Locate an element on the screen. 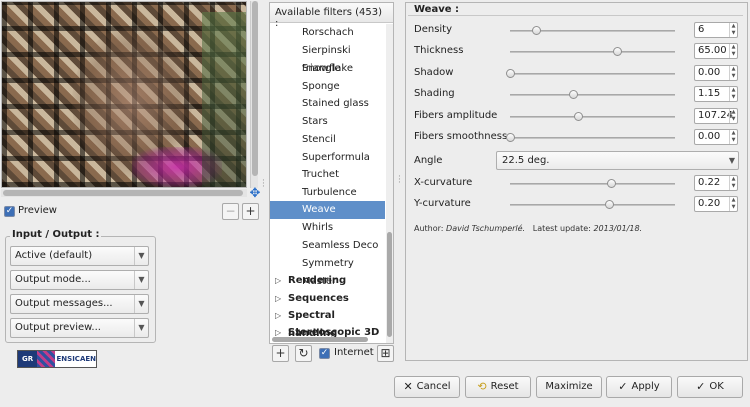 This screenshot has width=750, height=407. maximize-label: Maximize is located at coordinates (569, 386).